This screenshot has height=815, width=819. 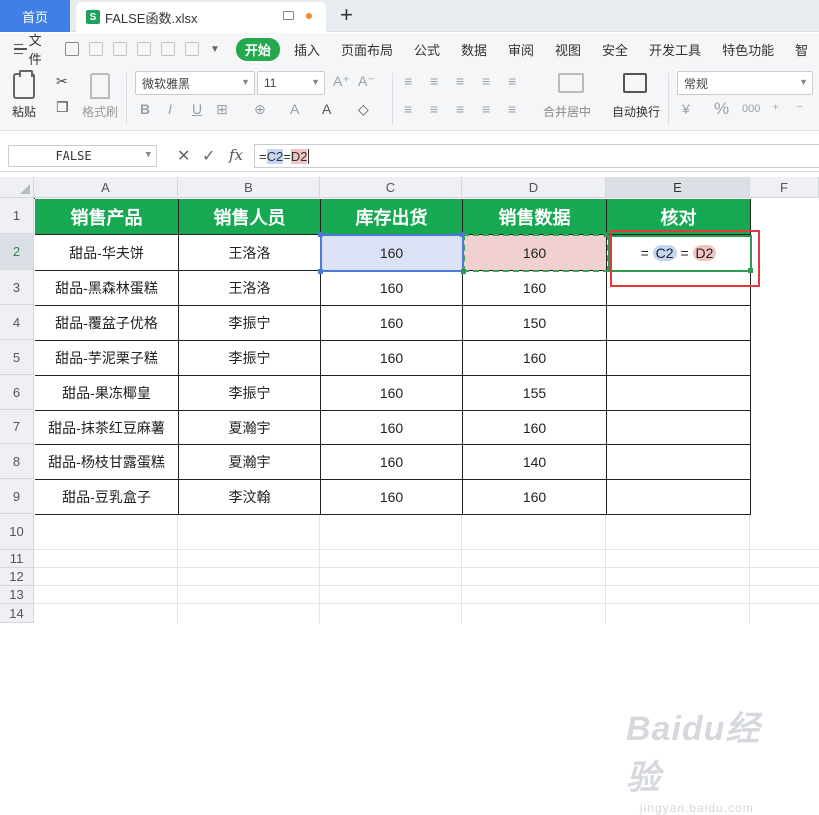 What do you see at coordinates (23, 49) in the screenshot?
I see `file-menu-button: 文件` at bounding box center [23, 49].